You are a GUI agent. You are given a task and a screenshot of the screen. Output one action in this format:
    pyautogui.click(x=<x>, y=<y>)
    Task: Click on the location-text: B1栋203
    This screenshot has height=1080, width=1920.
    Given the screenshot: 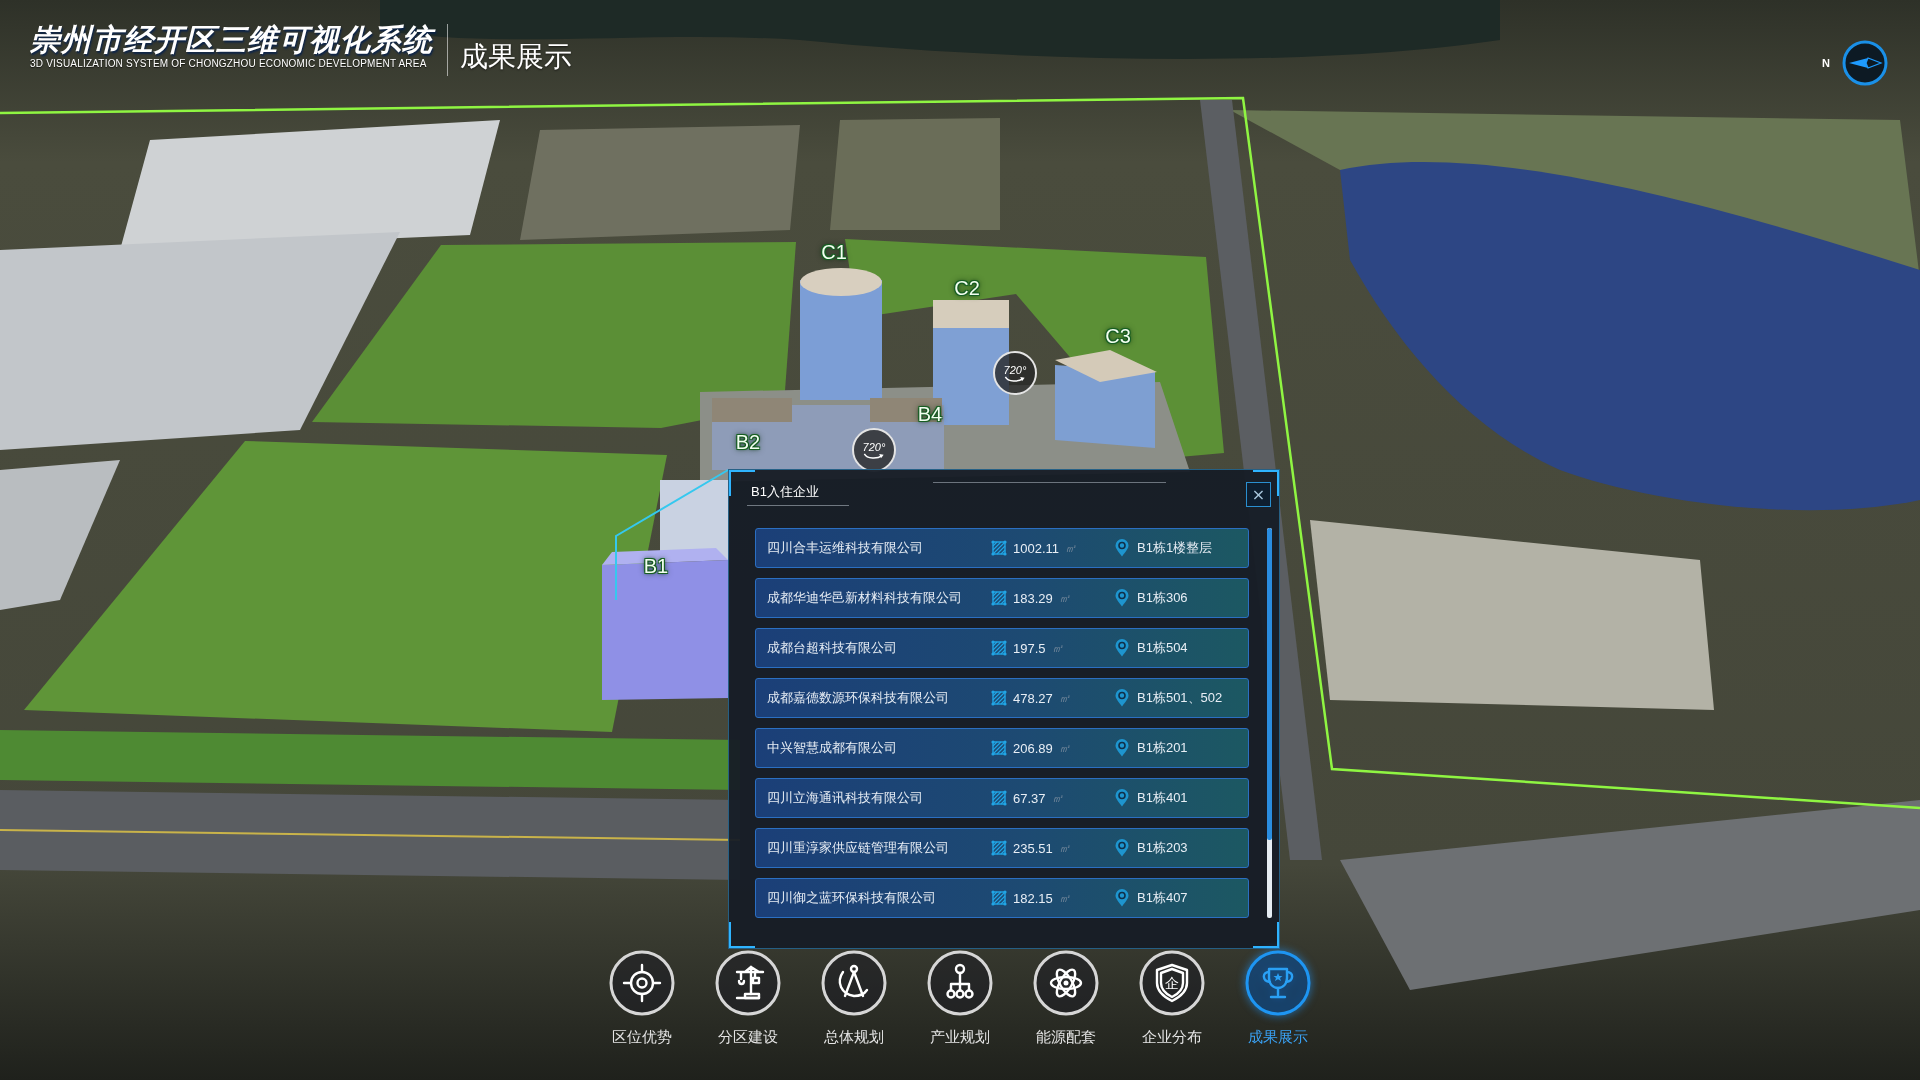 What is the action you would take?
    pyautogui.click(x=1162, y=848)
    